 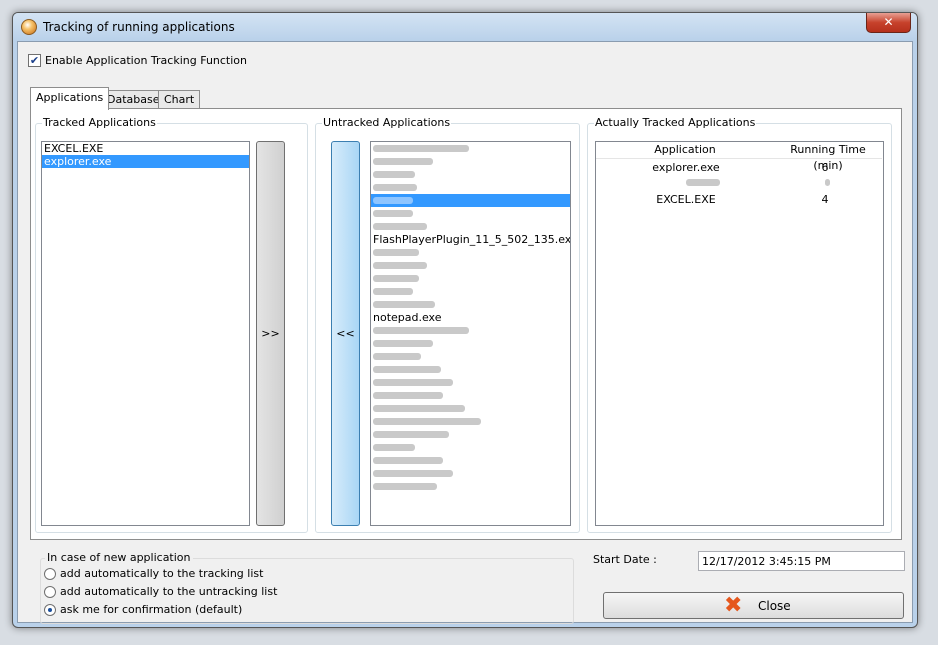 I want to click on radio-label: ask me for confirmation (default), so click(x=151, y=609).